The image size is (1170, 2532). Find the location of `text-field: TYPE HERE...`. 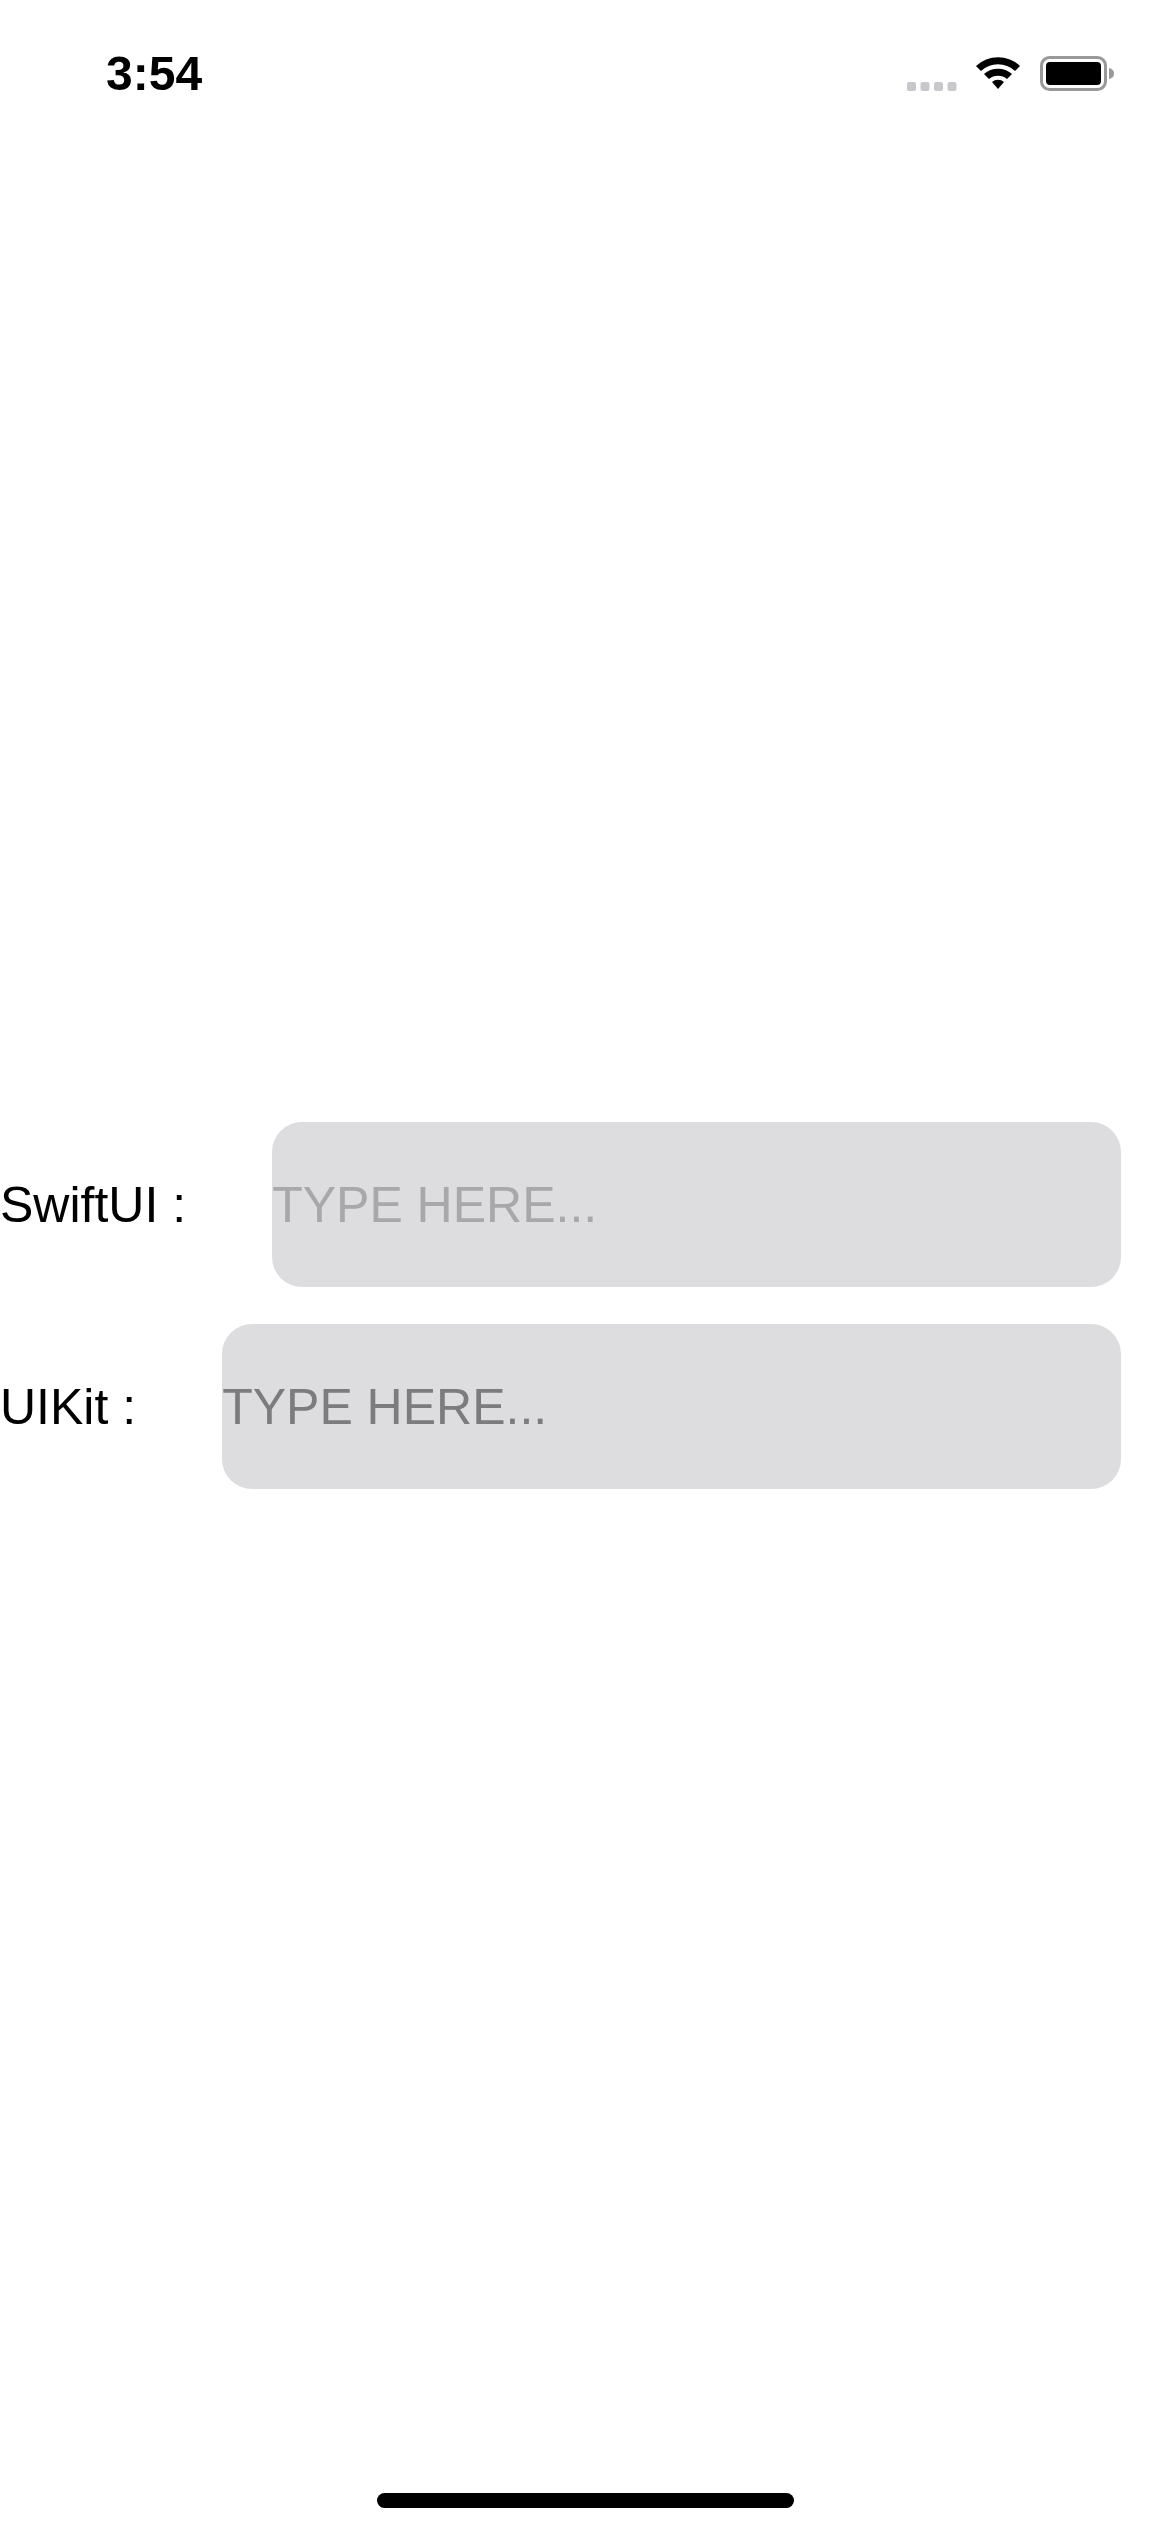

text-field: TYPE HERE... is located at coordinates (671, 1406).